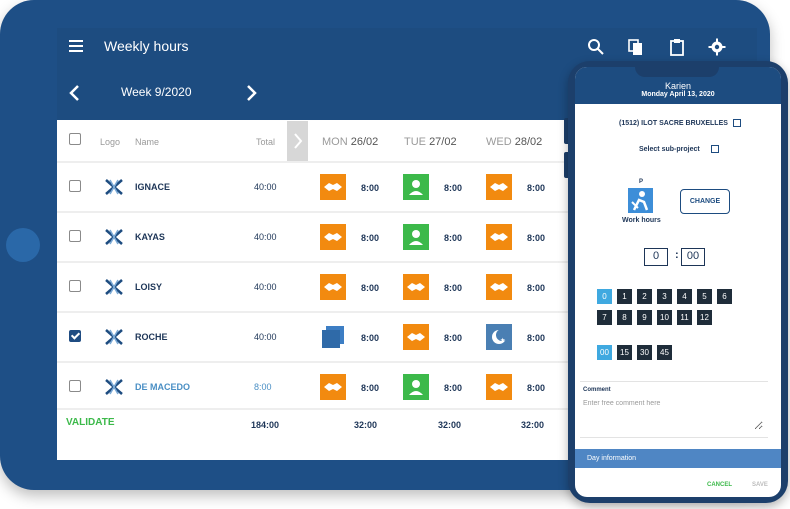 This screenshot has width=790, height=509. I want to click on hour-option: 0, so click(604, 296).